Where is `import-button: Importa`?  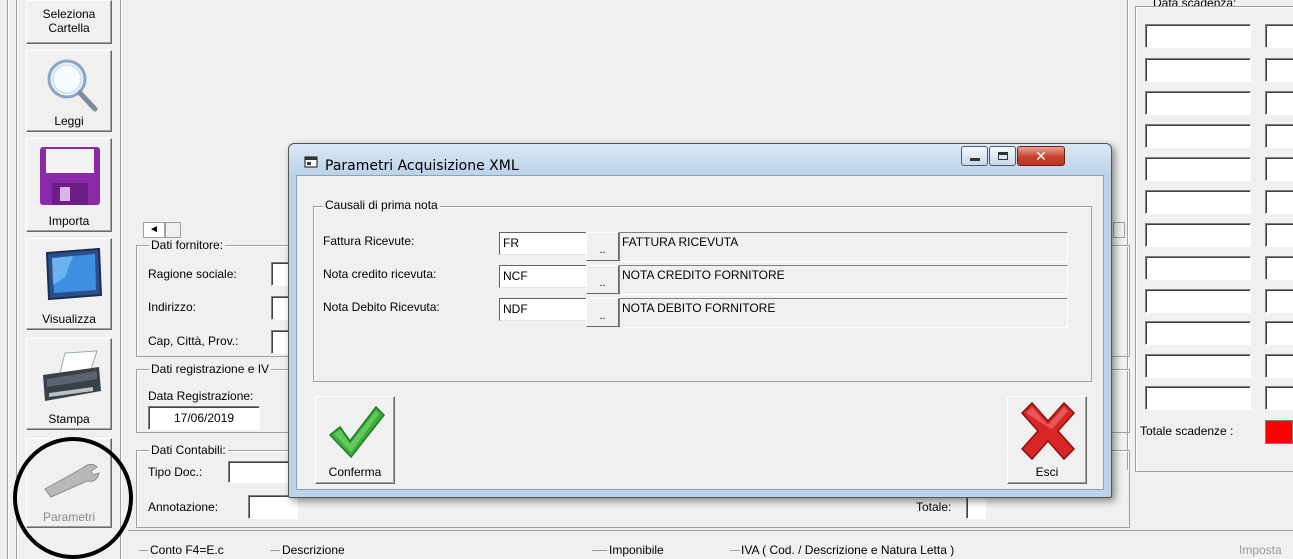
import-button: Importa is located at coordinates (69, 185).